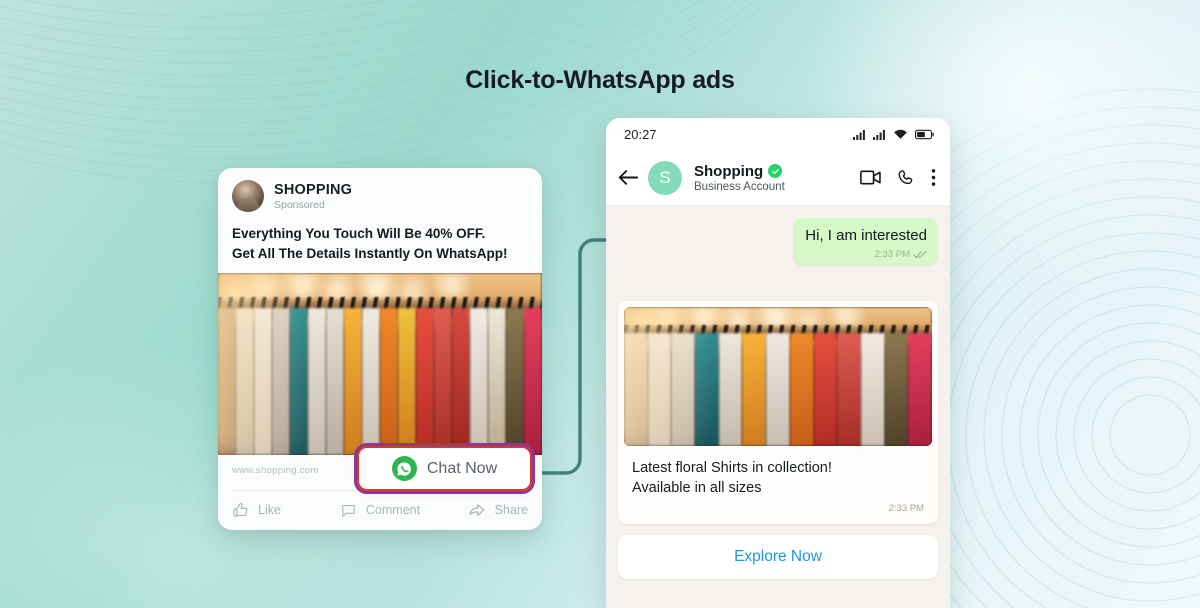 This screenshot has width=1200, height=608. I want to click on comment-label: Comment, so click(393, 510).